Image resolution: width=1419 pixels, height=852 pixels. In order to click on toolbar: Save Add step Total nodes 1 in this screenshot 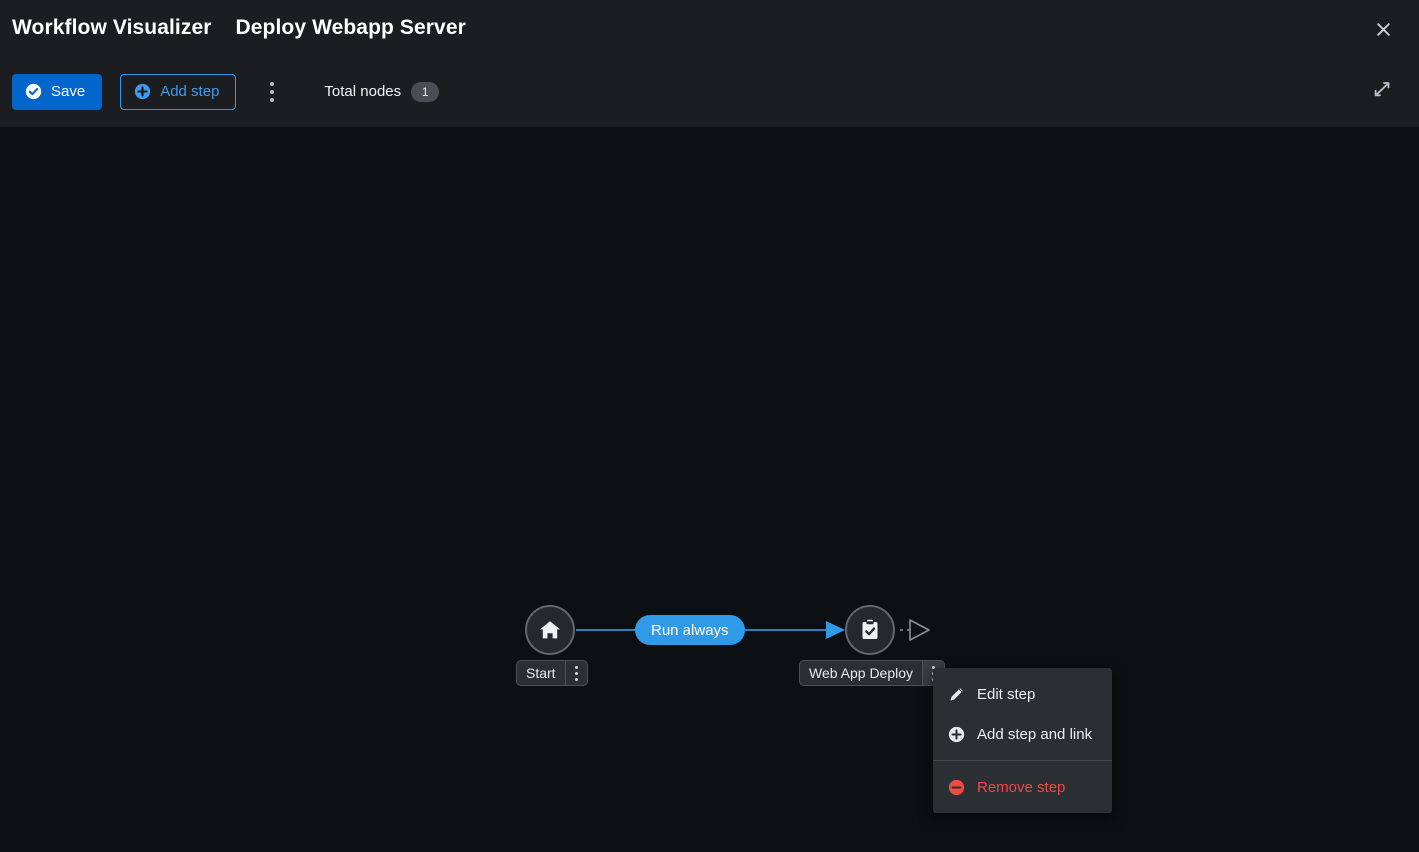, I will do `click(709, 91)`.